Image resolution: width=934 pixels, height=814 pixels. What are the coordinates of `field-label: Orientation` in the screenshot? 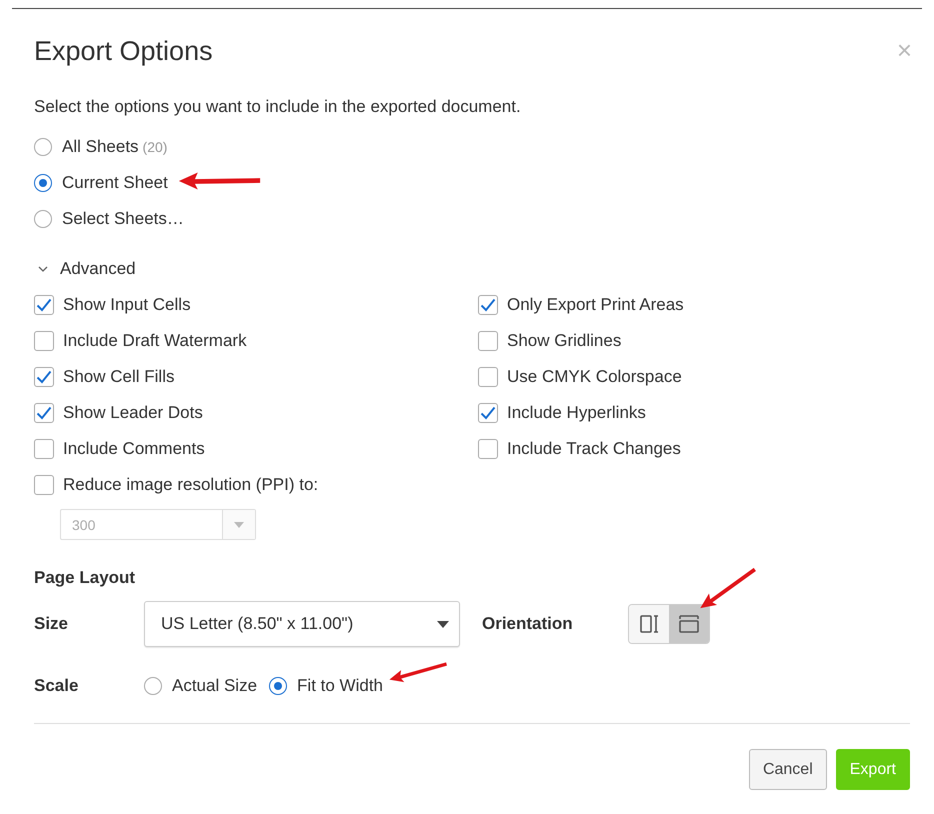 It's located at (528, 624).